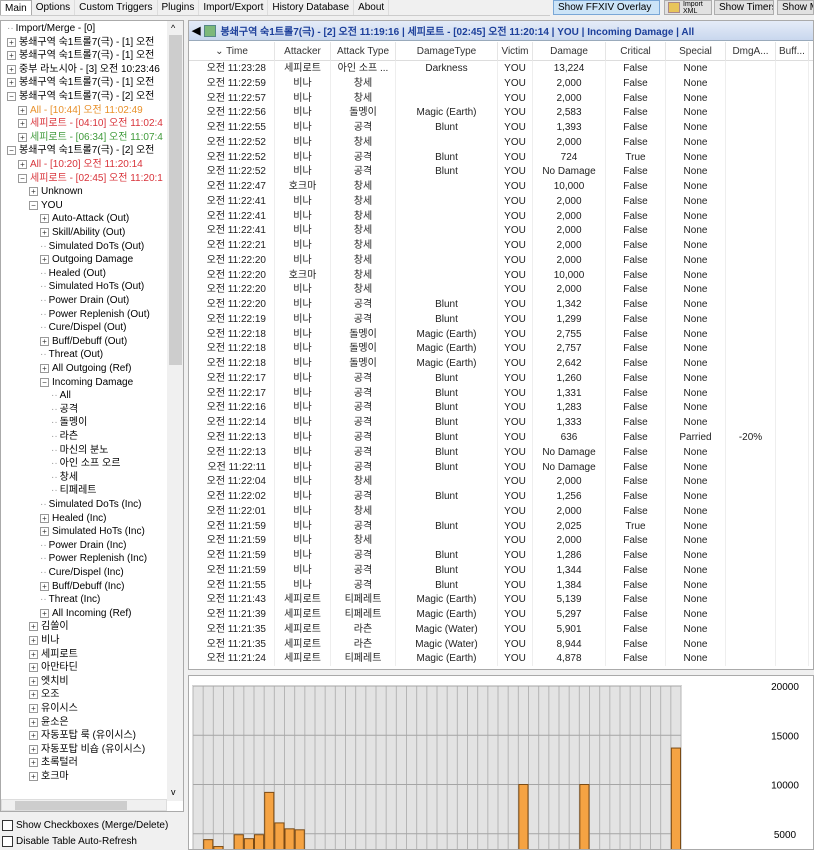  What do you see at coordinates (71, 355) in the screenshot?
I see `tree-node: ·· Threat (Out)` at bounding box center [71, 355].